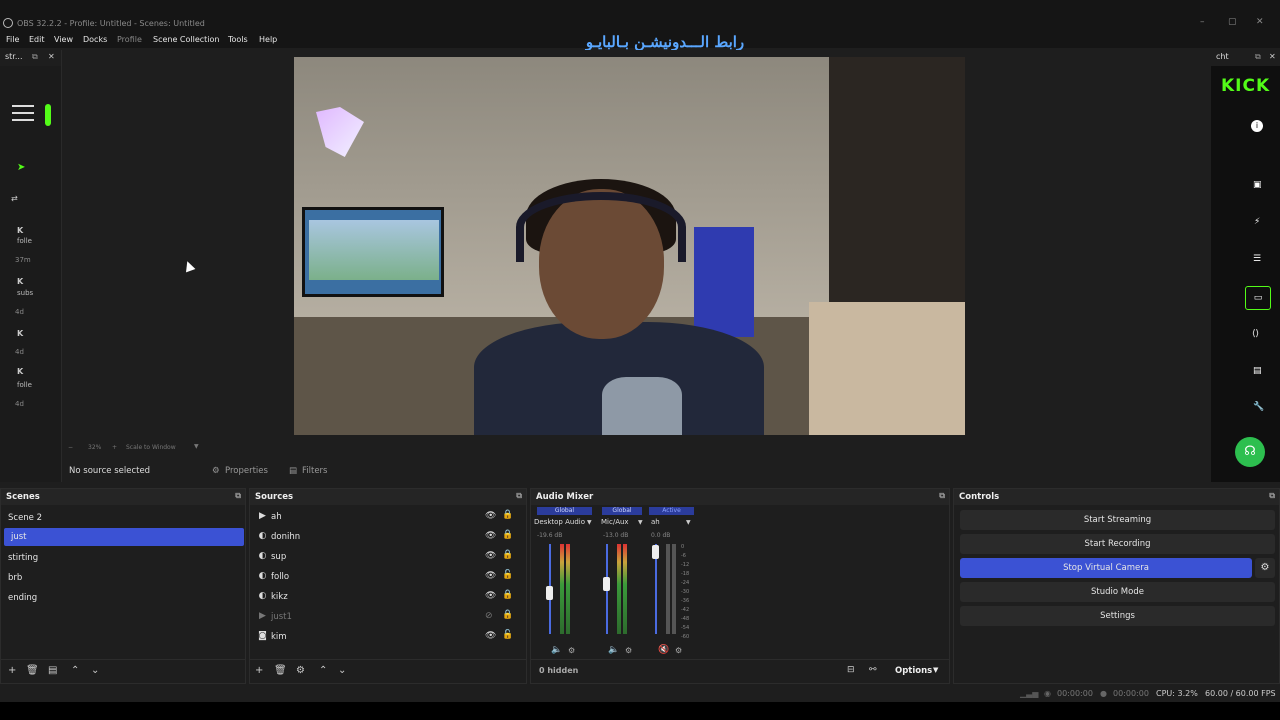  Describe the element at coordinates (1117, 592) in the screenshot. I see `studio-mode-button: Studio Mode` at that location.